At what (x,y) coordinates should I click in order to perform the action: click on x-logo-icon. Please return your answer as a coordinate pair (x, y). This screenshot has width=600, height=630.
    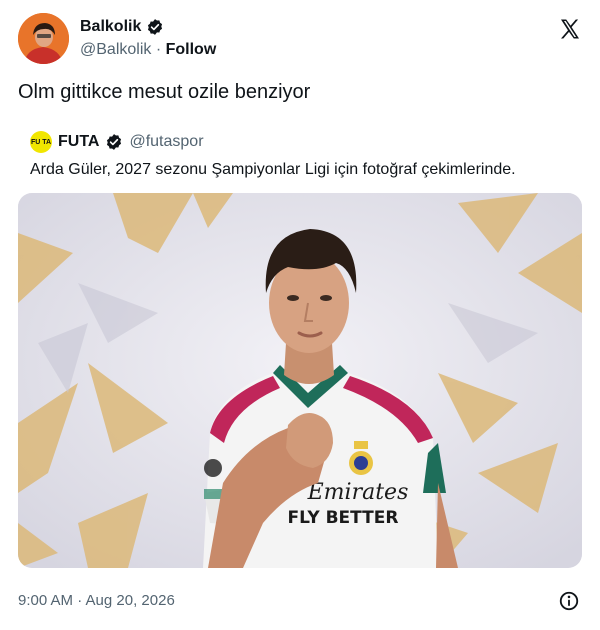
    Looking at the image, I should click on (570, 29).